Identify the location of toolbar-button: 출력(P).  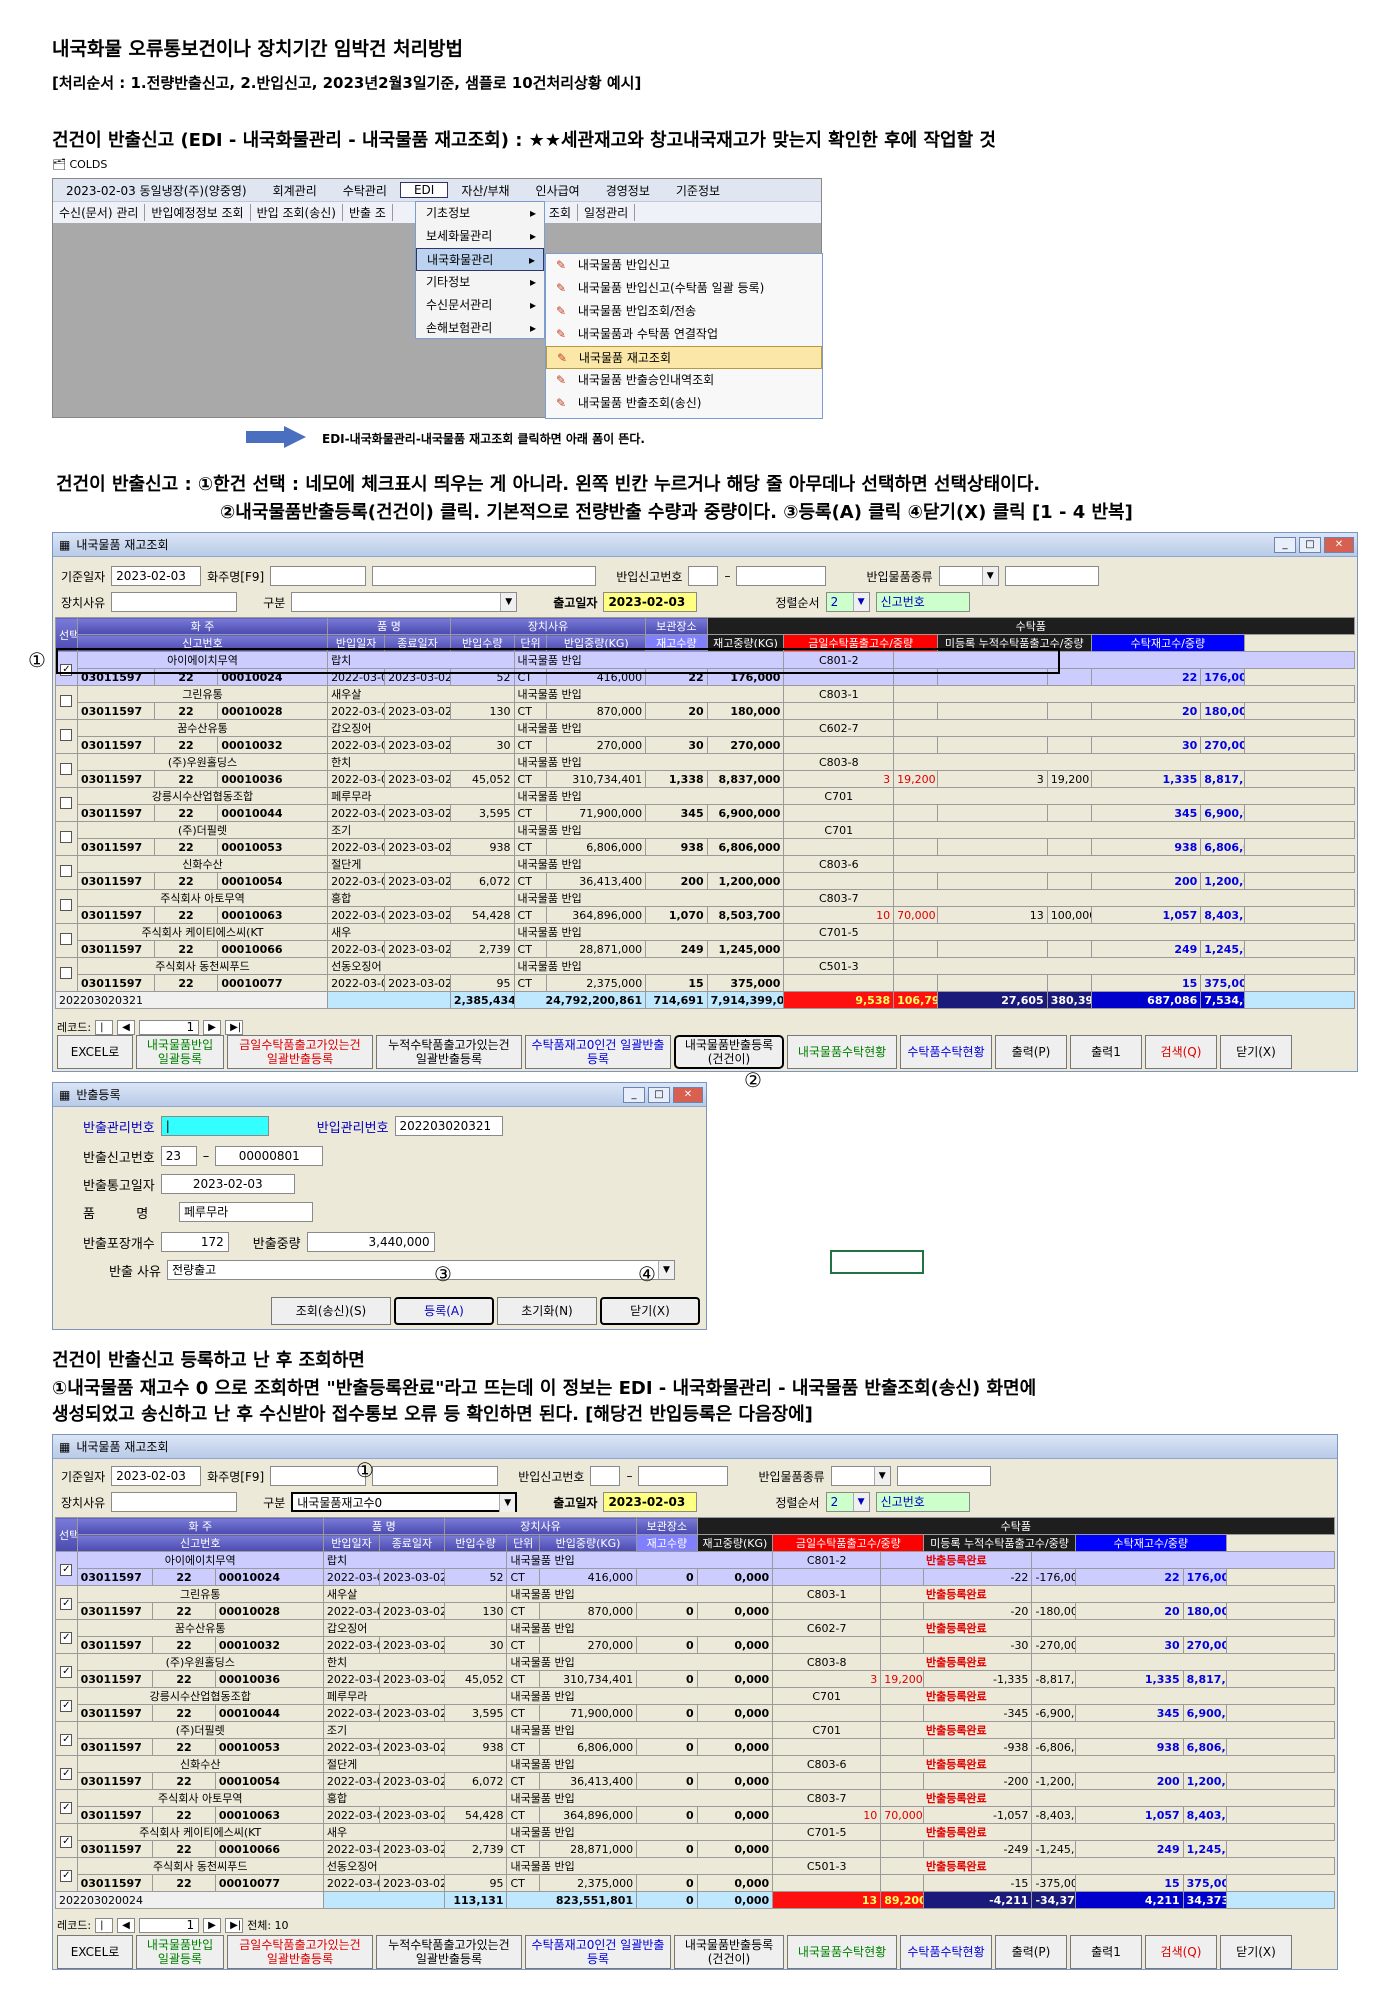
(1031, 1052).